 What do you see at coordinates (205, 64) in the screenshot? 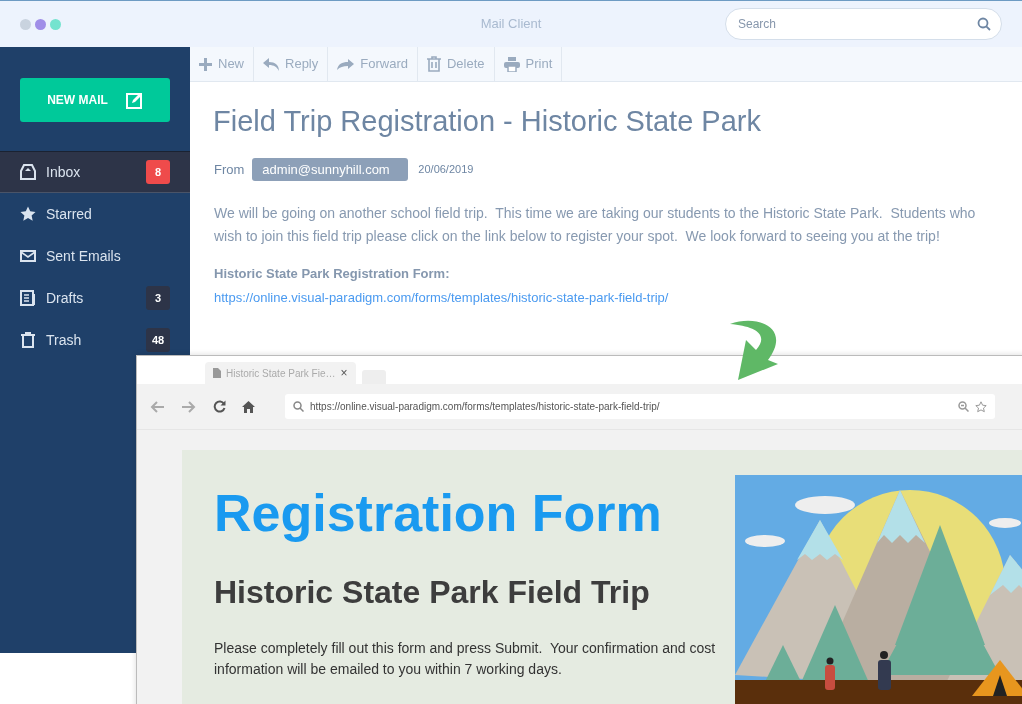
I see `plus-icon` at bounding box center [205, 64].